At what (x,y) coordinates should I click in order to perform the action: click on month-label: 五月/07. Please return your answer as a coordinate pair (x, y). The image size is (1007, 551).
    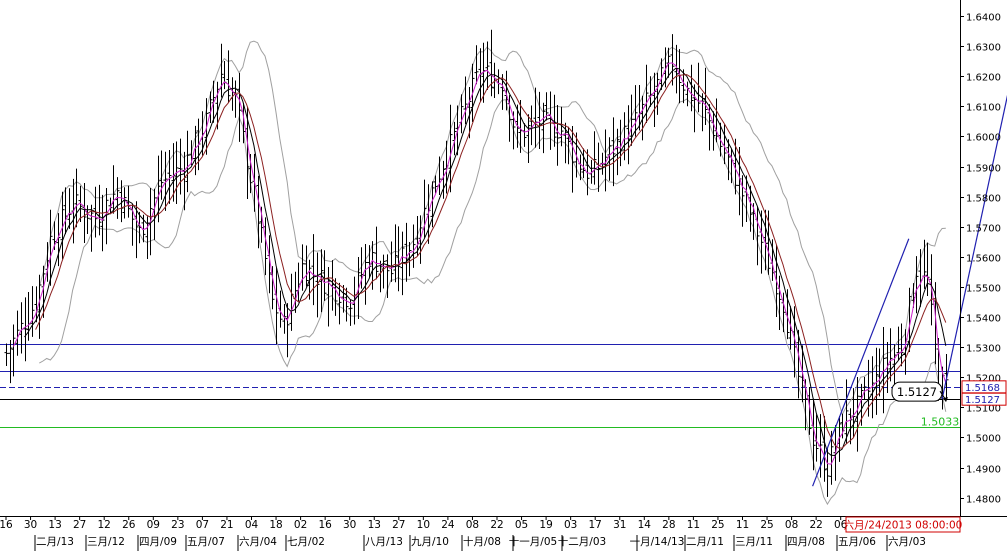
    Looking at the image, I should click on (206, 542).